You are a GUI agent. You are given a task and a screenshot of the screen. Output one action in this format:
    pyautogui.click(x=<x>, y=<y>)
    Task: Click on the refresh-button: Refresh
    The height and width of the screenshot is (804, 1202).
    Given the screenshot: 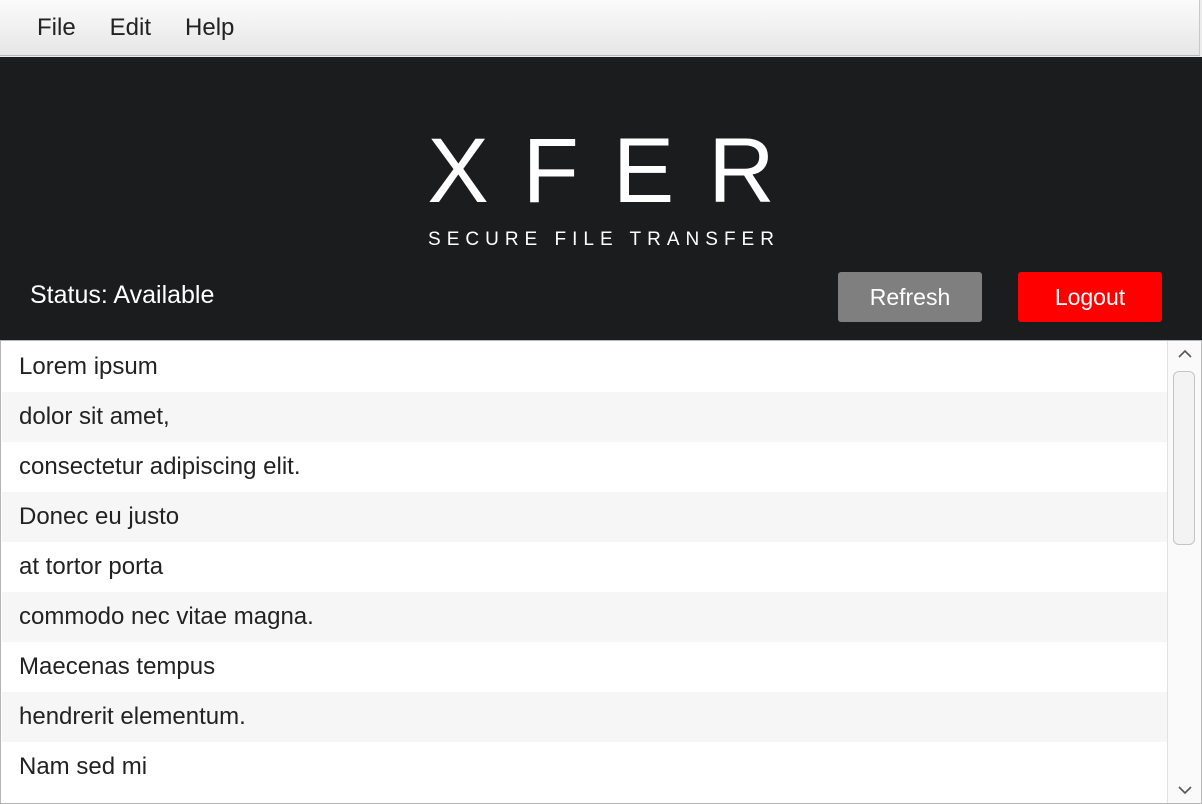 What is the action you would take?
    pyautogui.click(x=910, y=297)
    